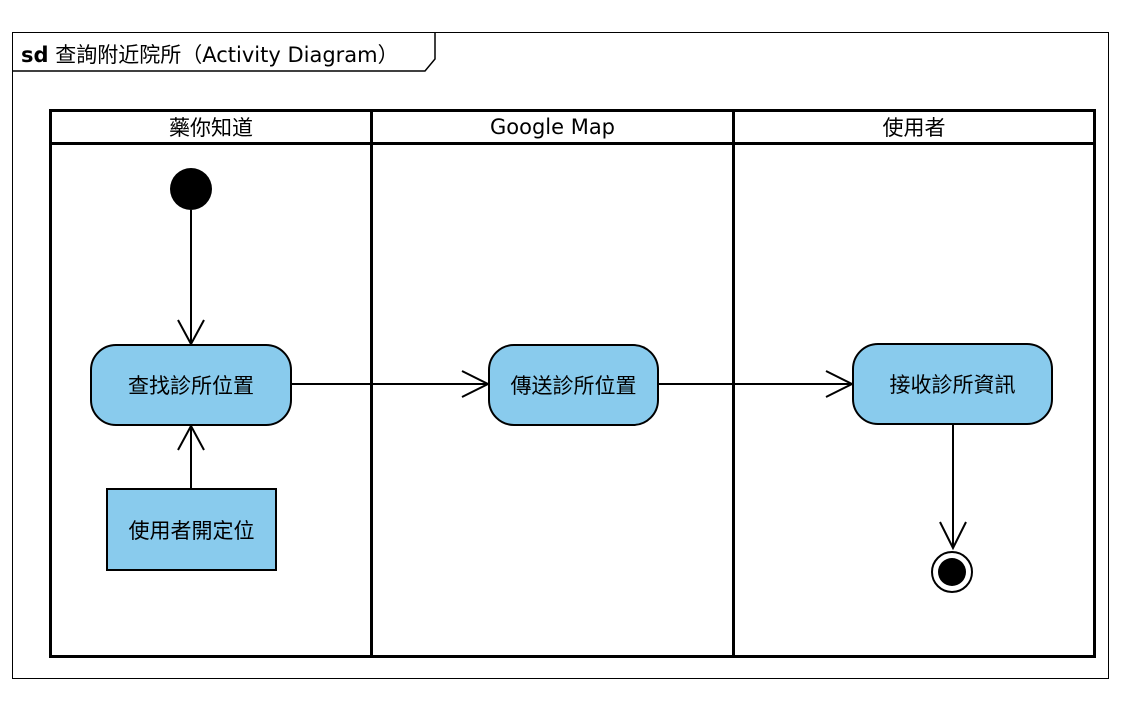 This screenshot has width=1130, height=702. What do you see at coordinates (952, 384) in the screenshot?
I see `activity-receive-clinic-info: 接收診所資訊` at bounding box center [952, 384].